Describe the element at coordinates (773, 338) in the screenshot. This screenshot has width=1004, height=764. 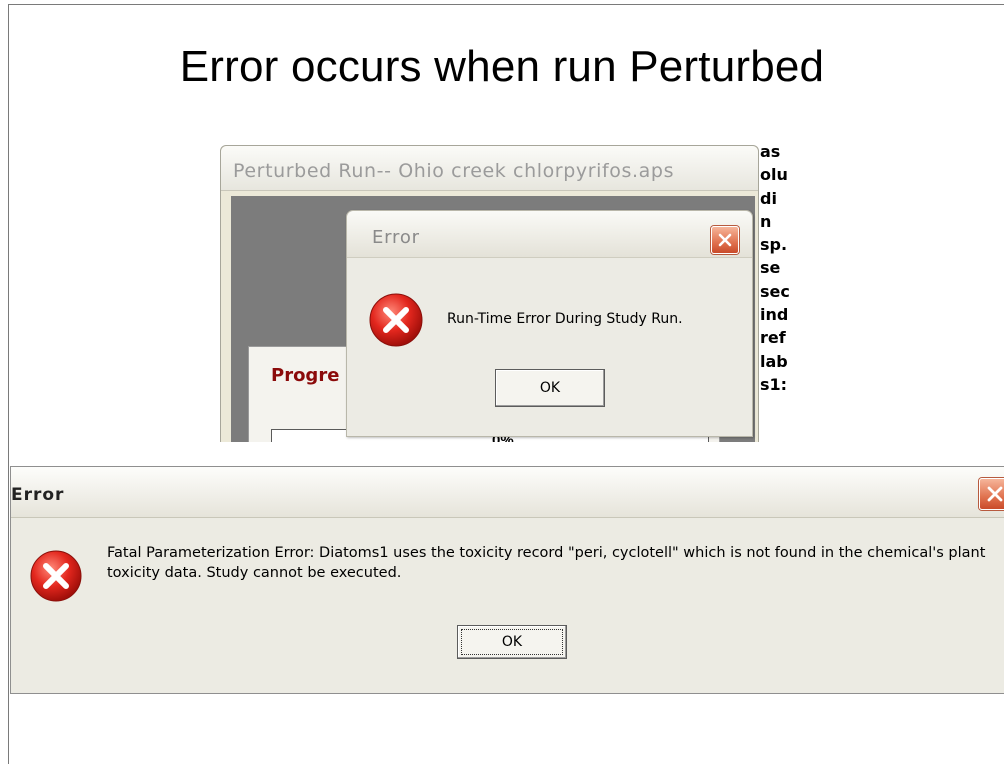
I see `text-fragment: ref` at that location.